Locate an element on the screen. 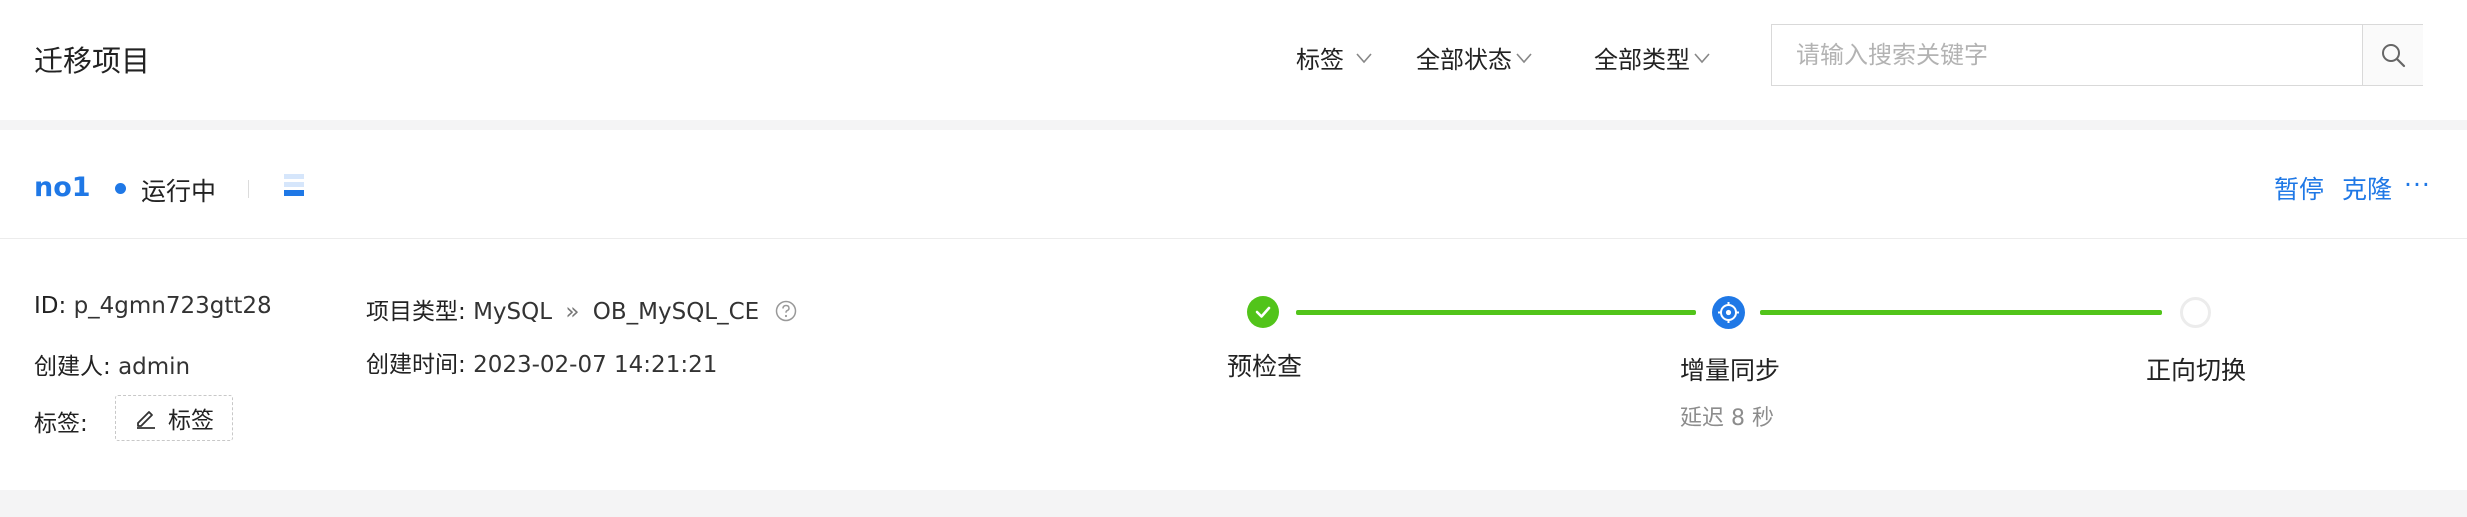  step-1-done-icon is located at coordinates (1263, 312).